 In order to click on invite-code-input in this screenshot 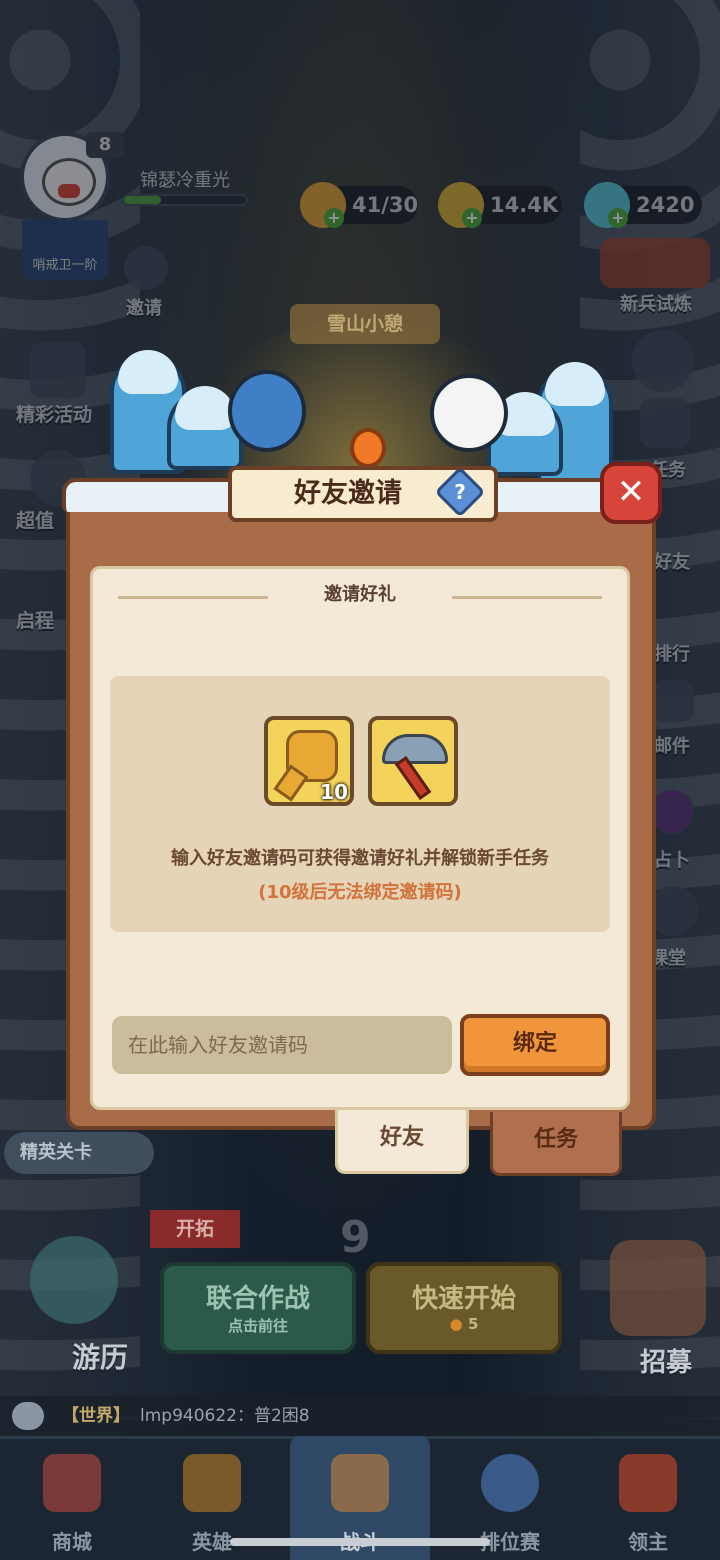, I will do `click(282, 1045)`.